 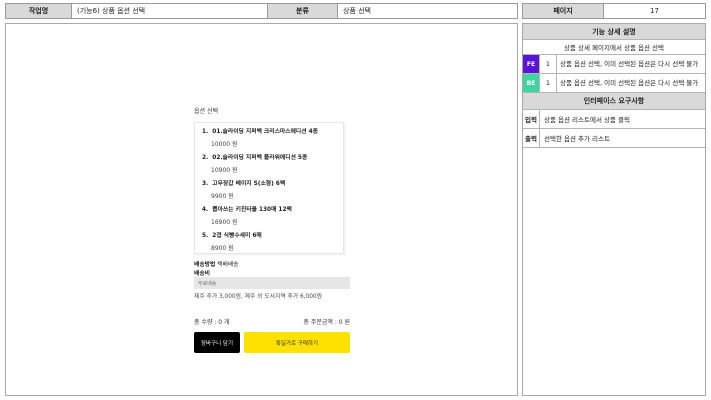 I want to click on option-price: 16900 원, so click(x=224, y=222).